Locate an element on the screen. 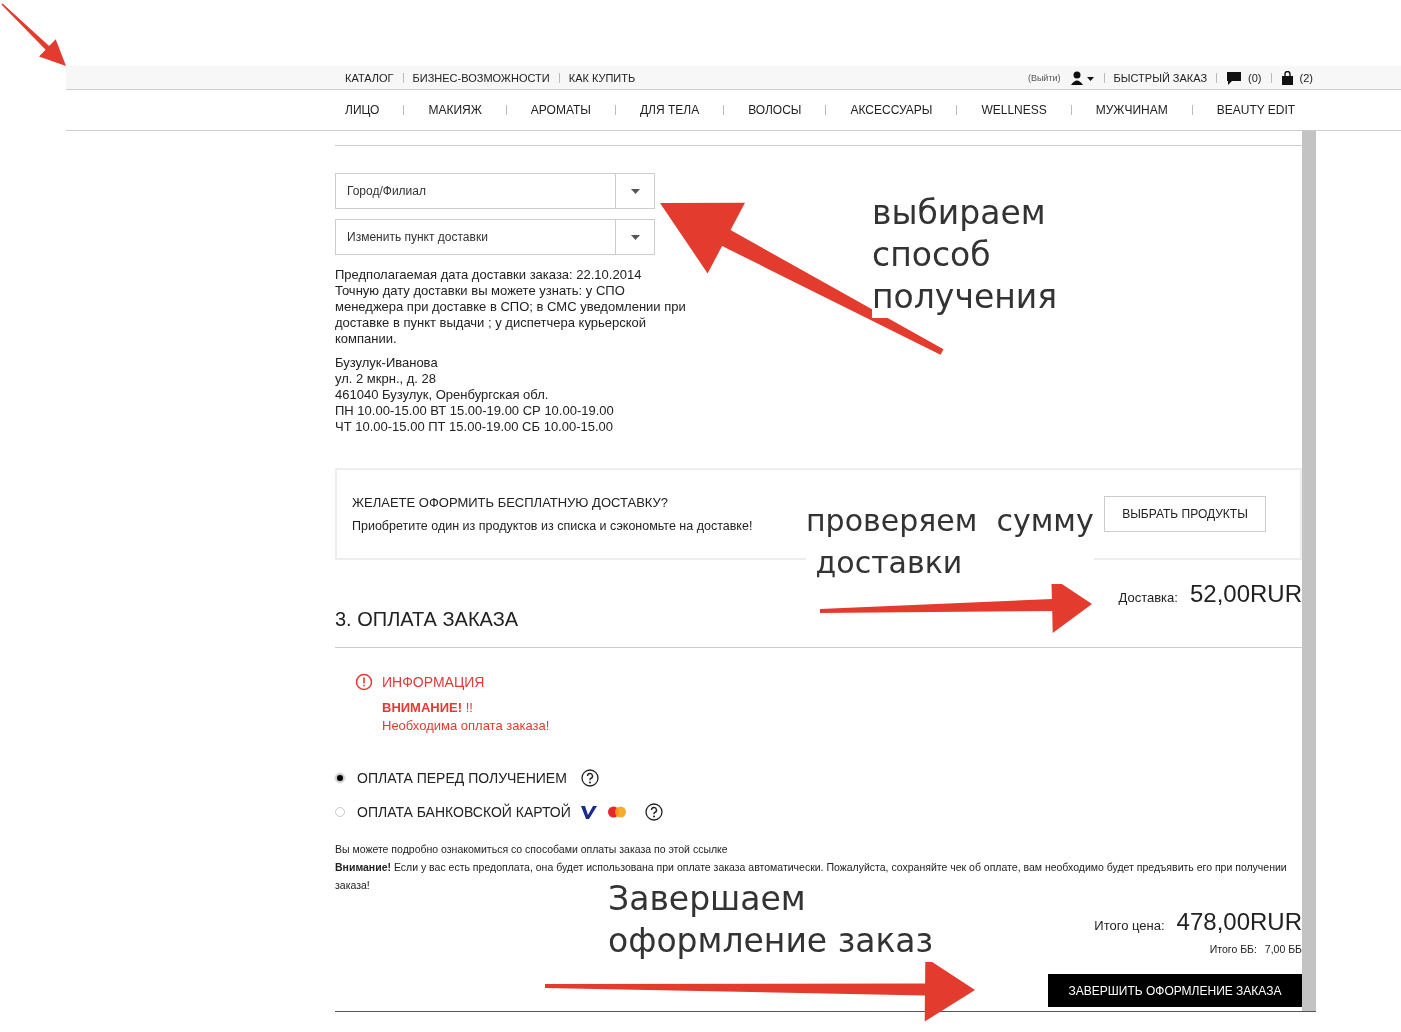 The width and height of the screenshot is (1401, 1032). nav-link: BEAUTY EDIT is located at coordinates (1256, 110).